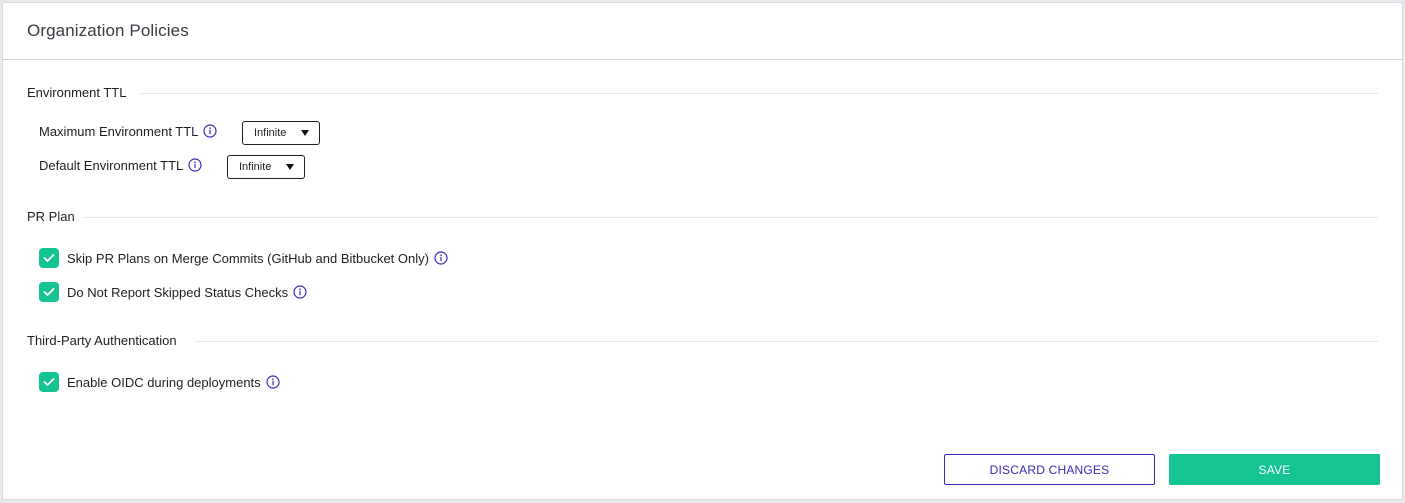 Image resolution: width=1405 pixels, height=503 pixels. I want to click on page-title: Organization Policies, so click(108, 30).